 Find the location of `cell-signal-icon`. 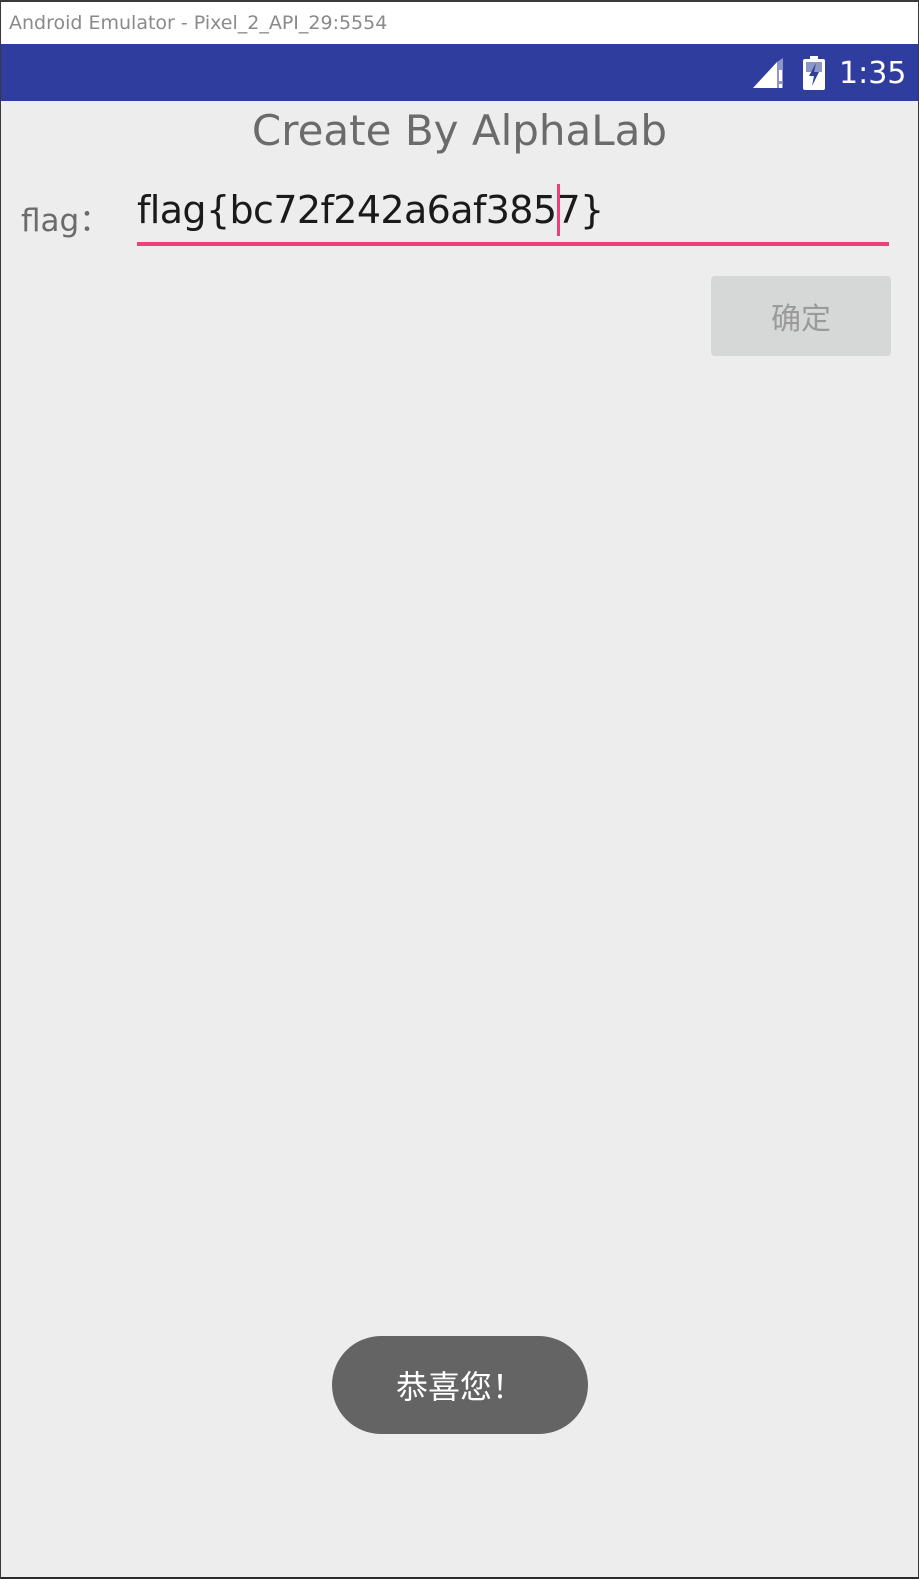

cell-signal-icon is located at coordinates (768, 73).